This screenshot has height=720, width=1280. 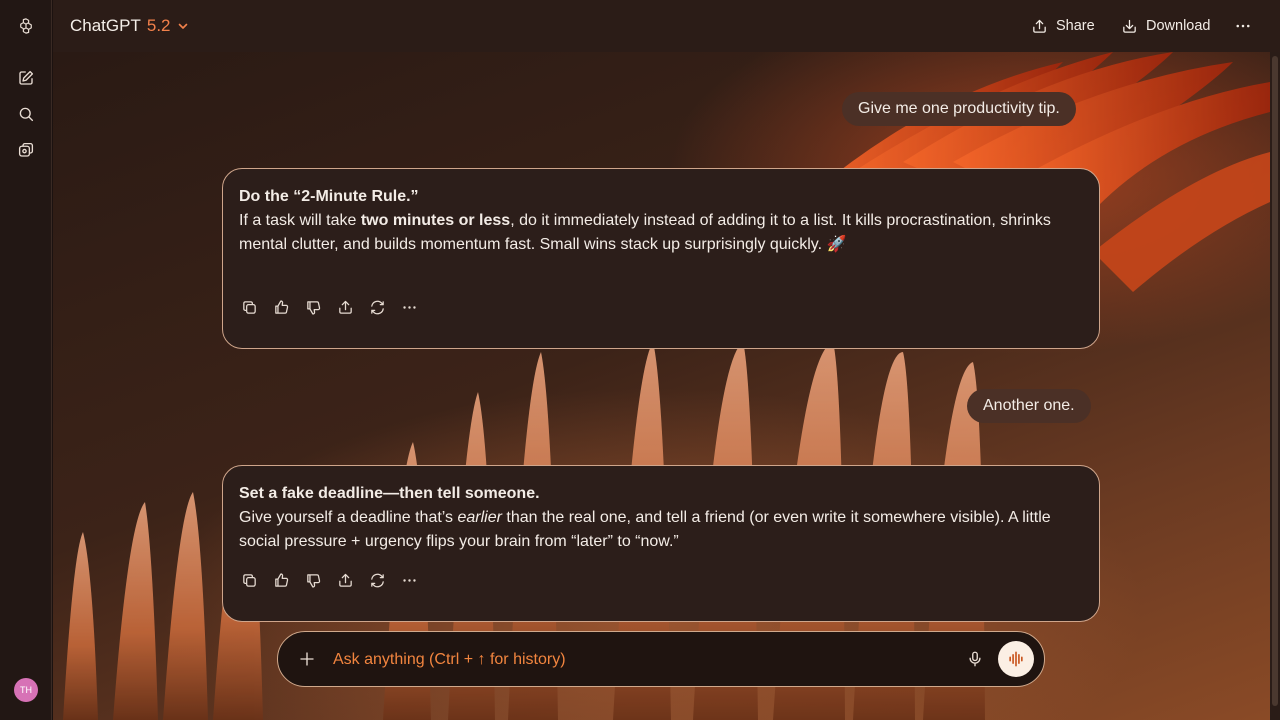 I want to click on assistant-message-title: Set a fake deadline—then tell someone., so click(x=389, y=493).